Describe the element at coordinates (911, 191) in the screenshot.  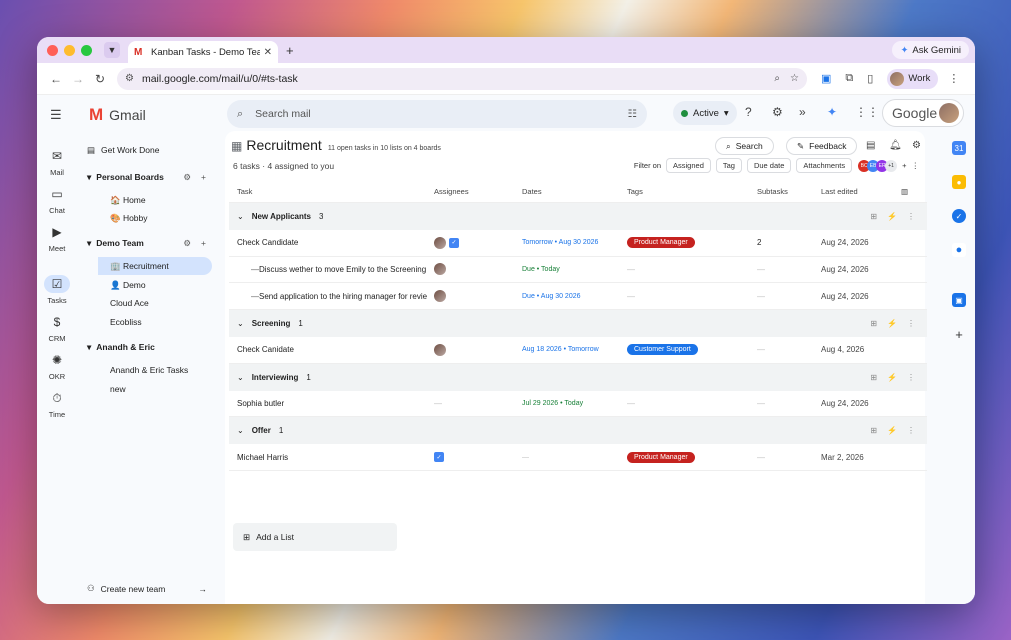
I see `columns-config-icon: ▥` at that location.